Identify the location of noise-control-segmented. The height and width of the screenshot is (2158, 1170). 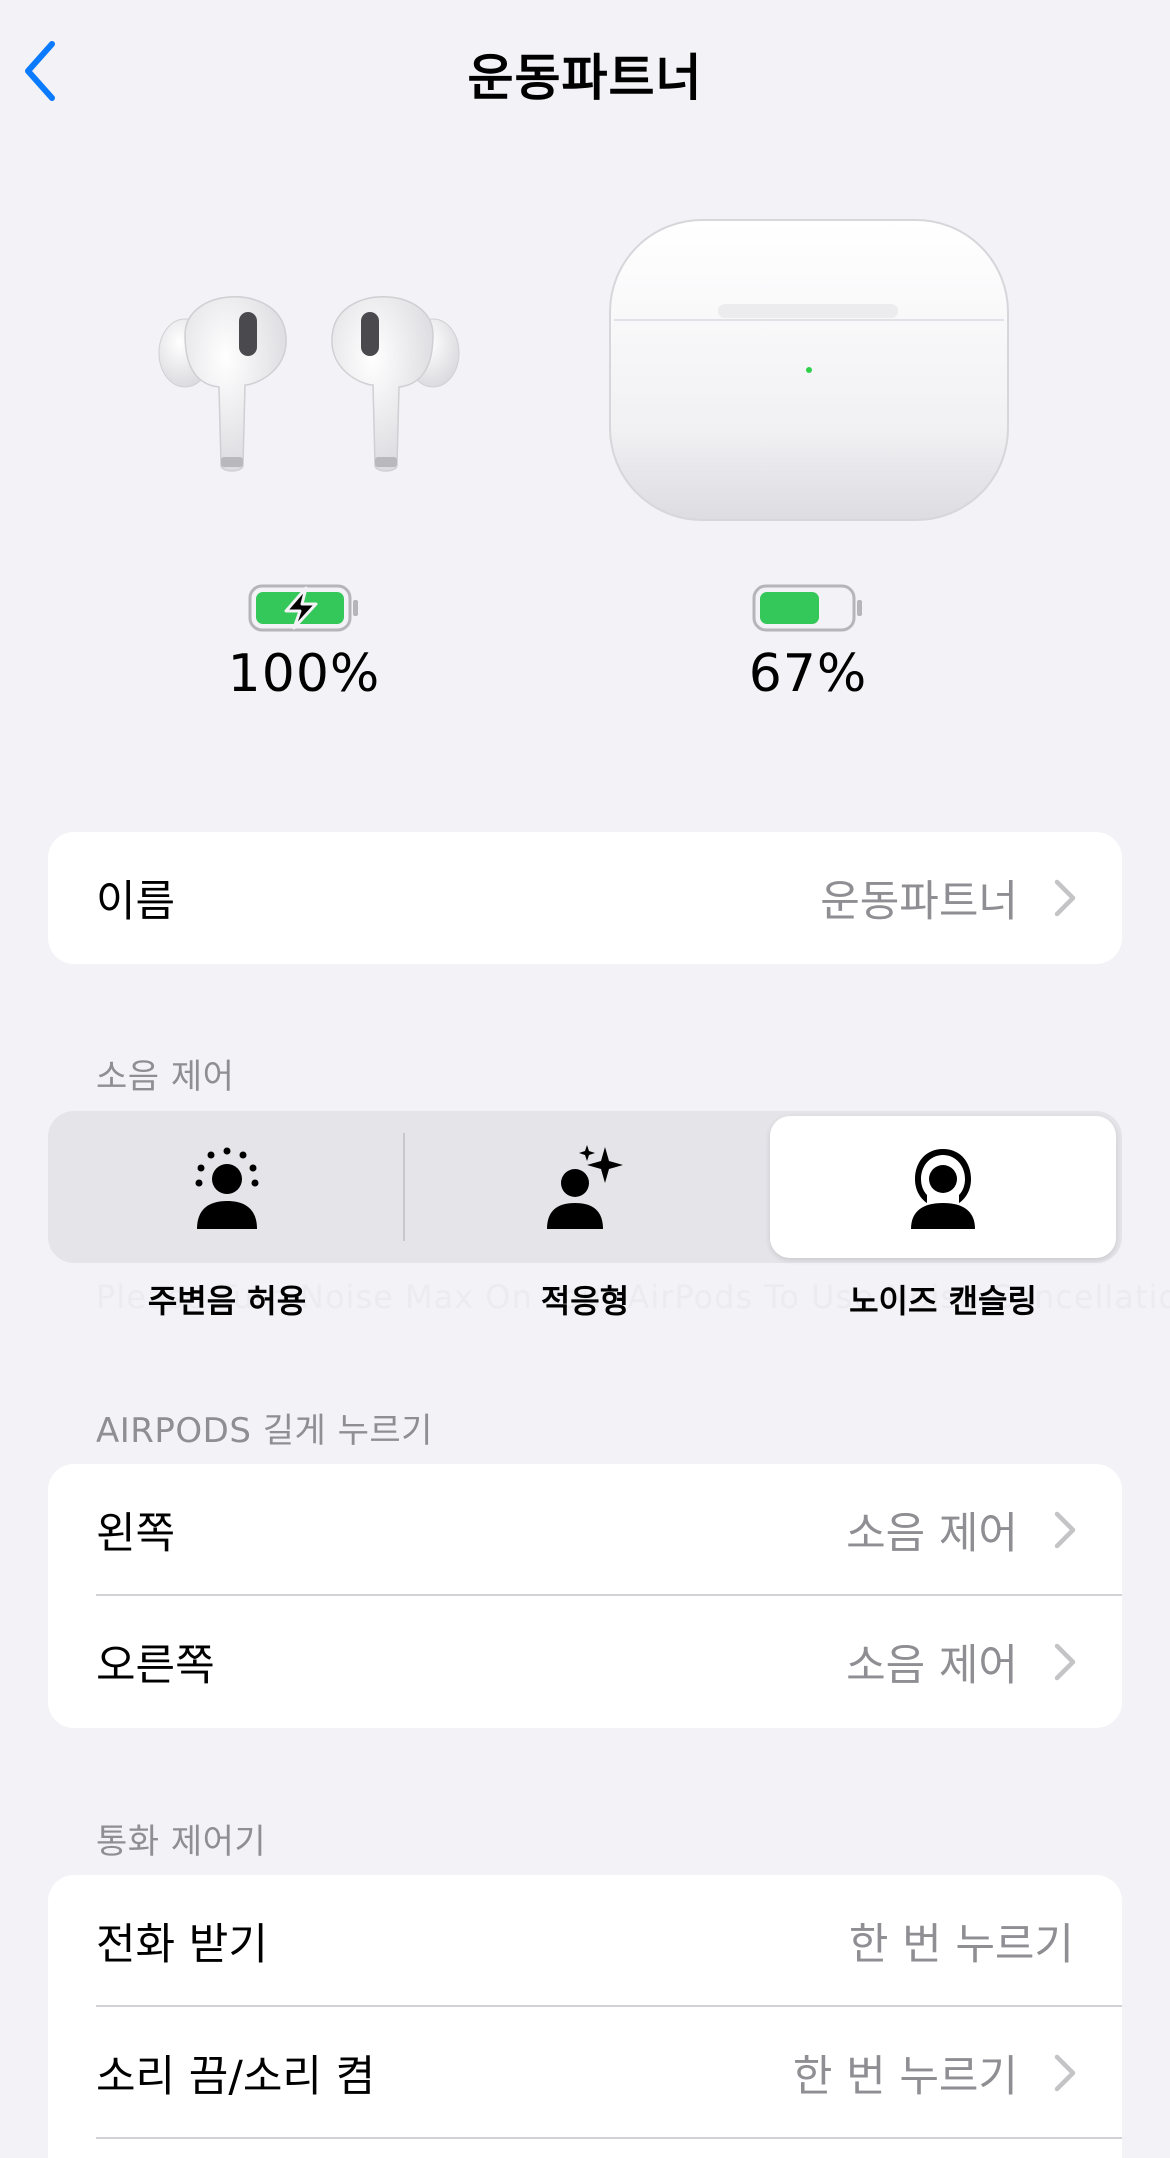
(585, 1187).